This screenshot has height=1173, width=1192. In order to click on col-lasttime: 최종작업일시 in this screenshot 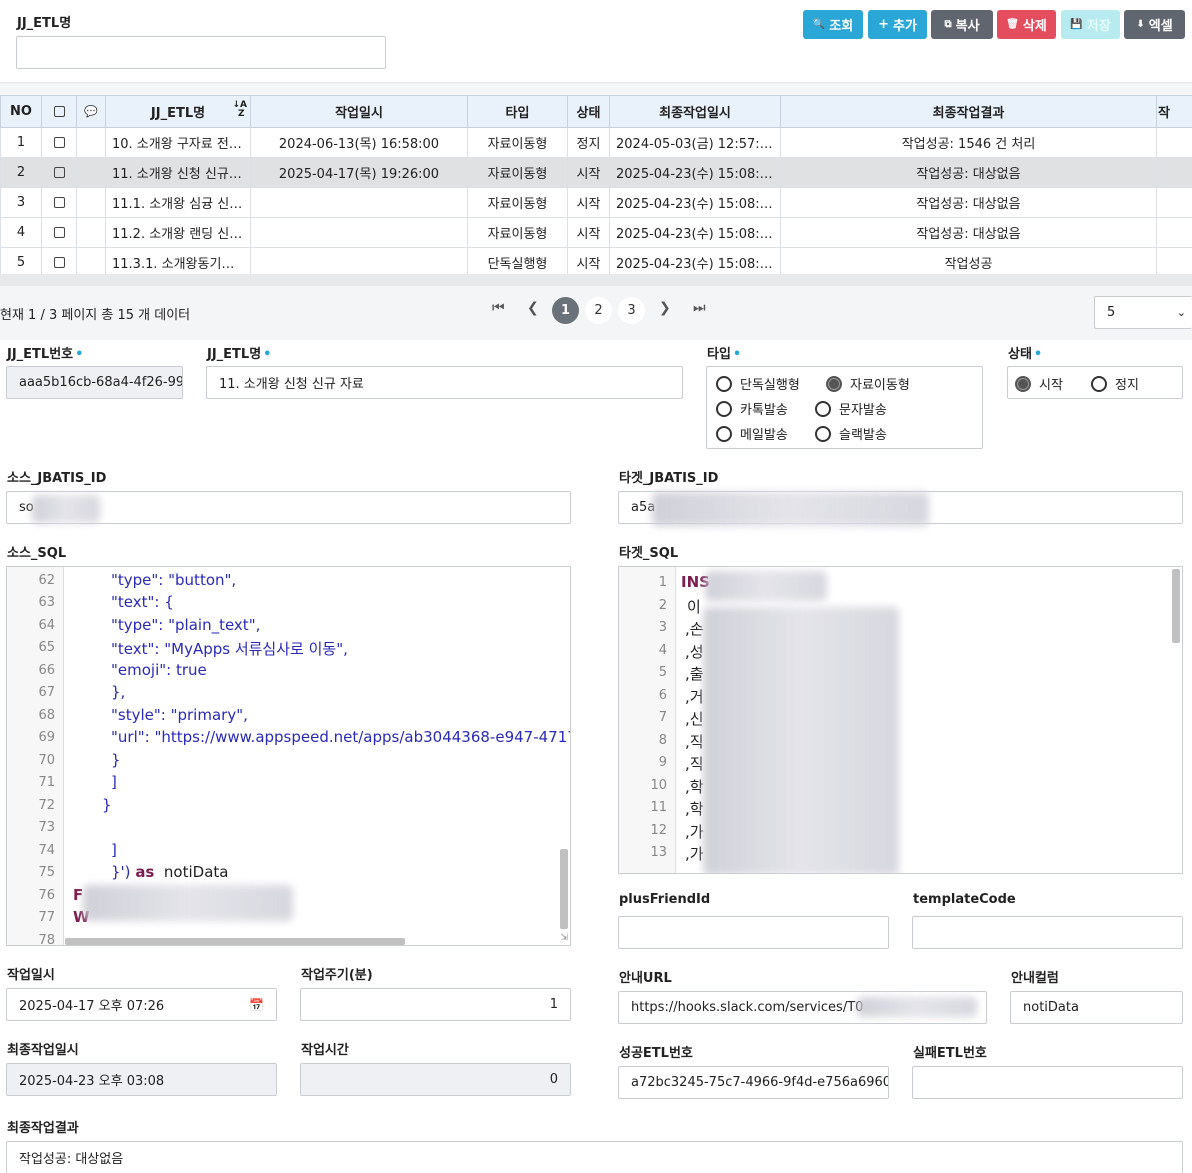, I will do `click(695, 111)`.